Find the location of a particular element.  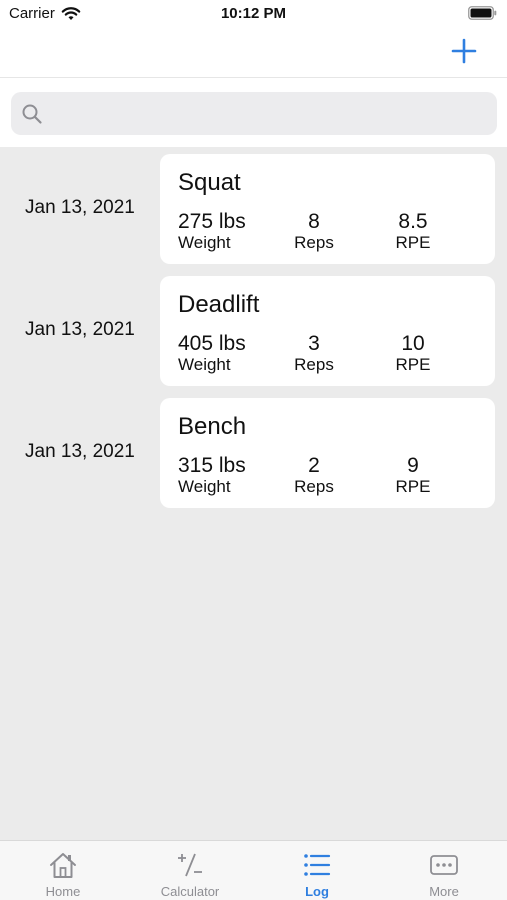

search-bar is located at coordinates (254, 113).